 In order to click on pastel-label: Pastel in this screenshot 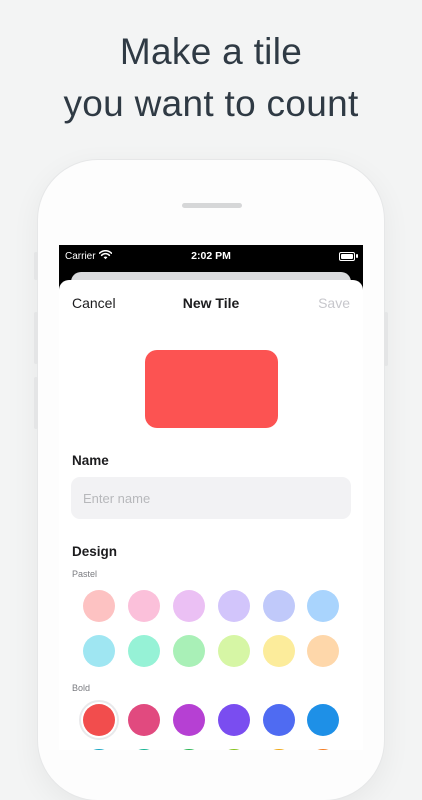, I will do `click(85, 574)`.